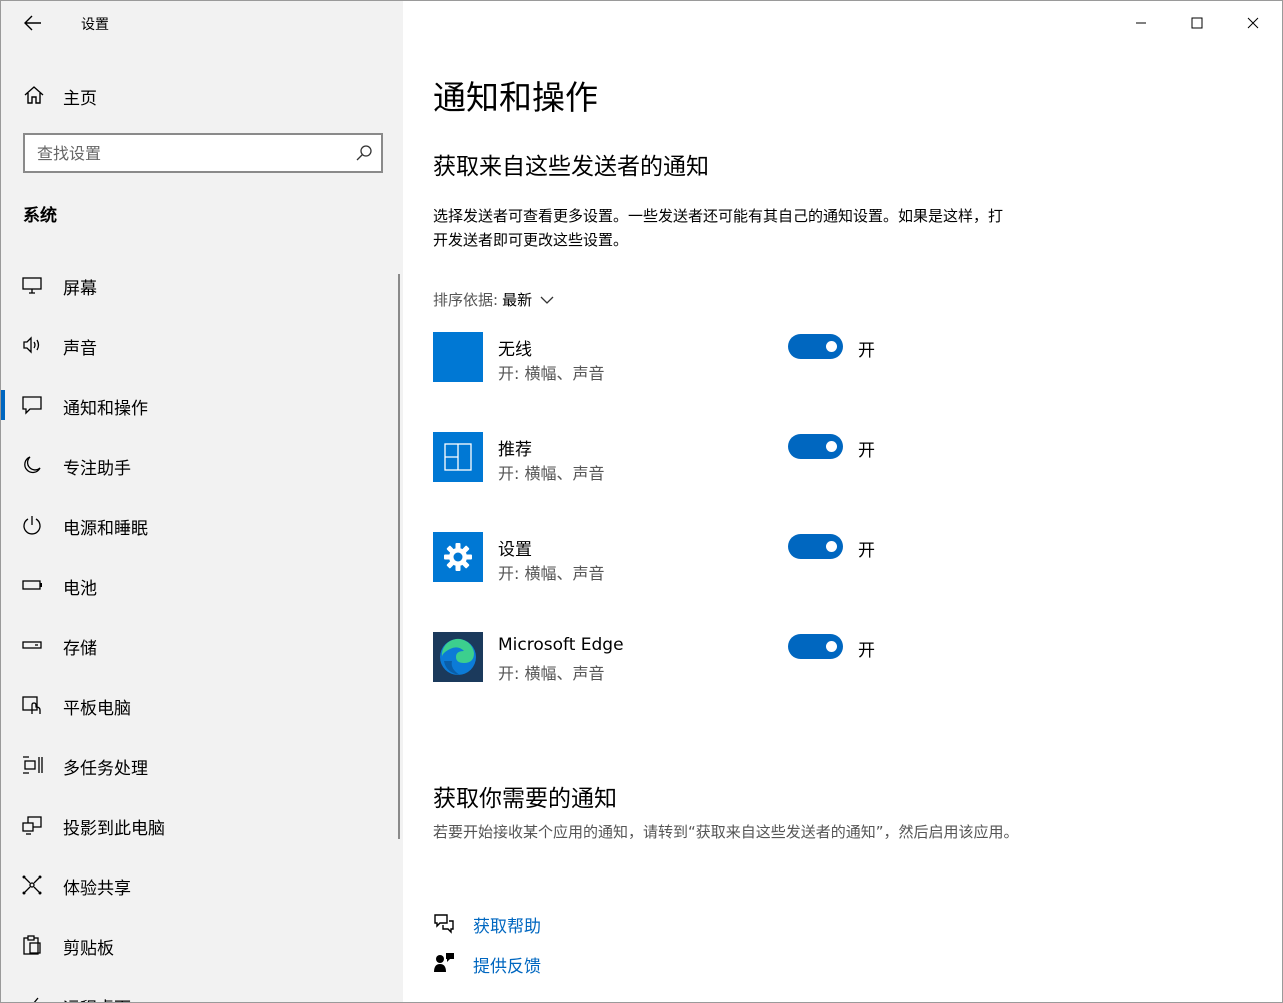 This screenshot has height=1003, width=1283. Describe the element at coordinates (200, 825) in the screenshot. I see `sidebar-item-project: 投影到此电脑` at that location.